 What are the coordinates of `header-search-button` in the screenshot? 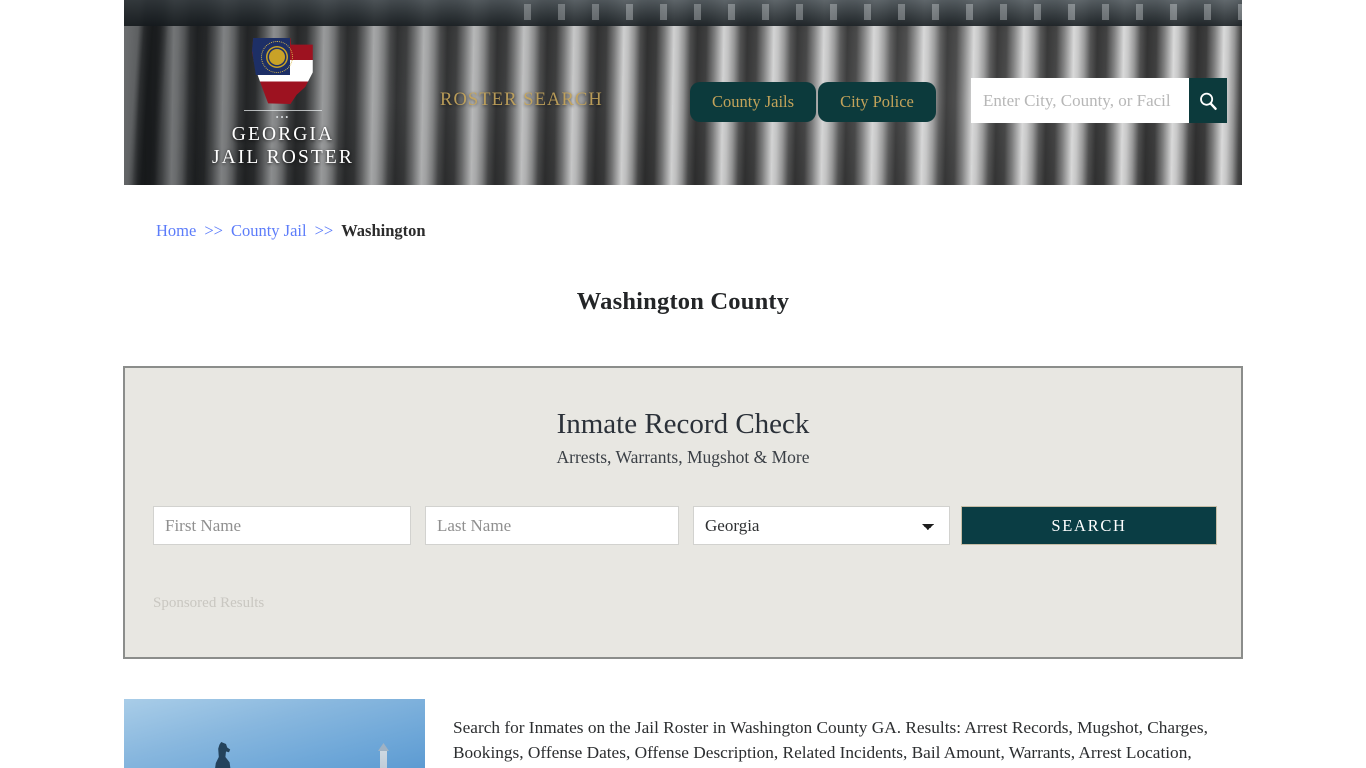 It's located at (1208, 100).